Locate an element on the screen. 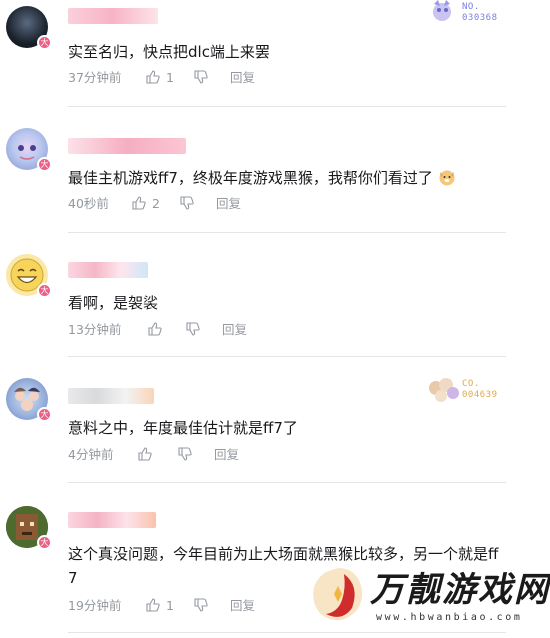 The height and width of the screenshot is (638, 550). watermark-url: www.hbwanbiao.com is located at coordinates (449, 617).